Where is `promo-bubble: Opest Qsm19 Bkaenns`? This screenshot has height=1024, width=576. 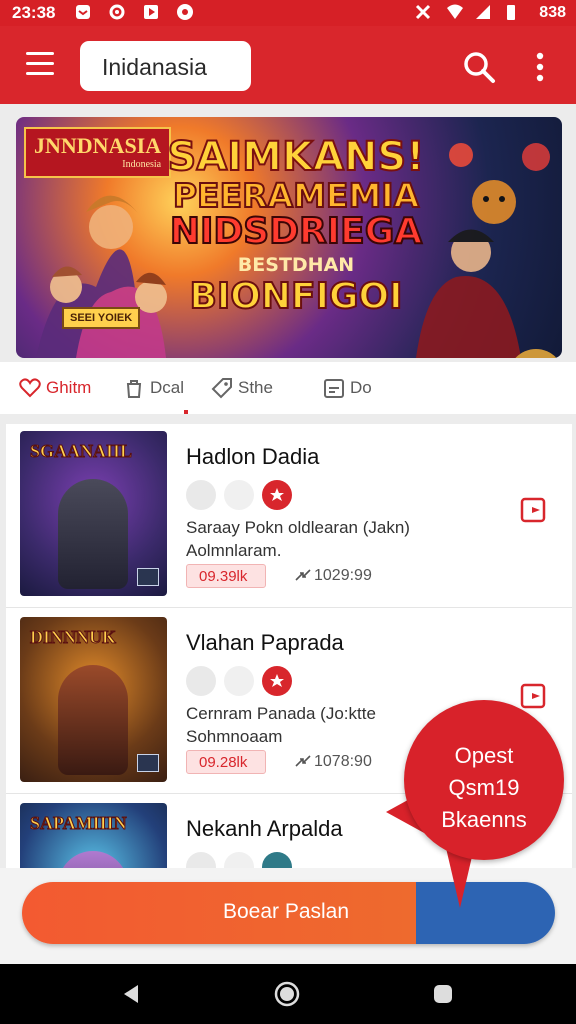 promo-bubble: Opest Qsm19 Bkaenns is located at coordinates (484, 780).